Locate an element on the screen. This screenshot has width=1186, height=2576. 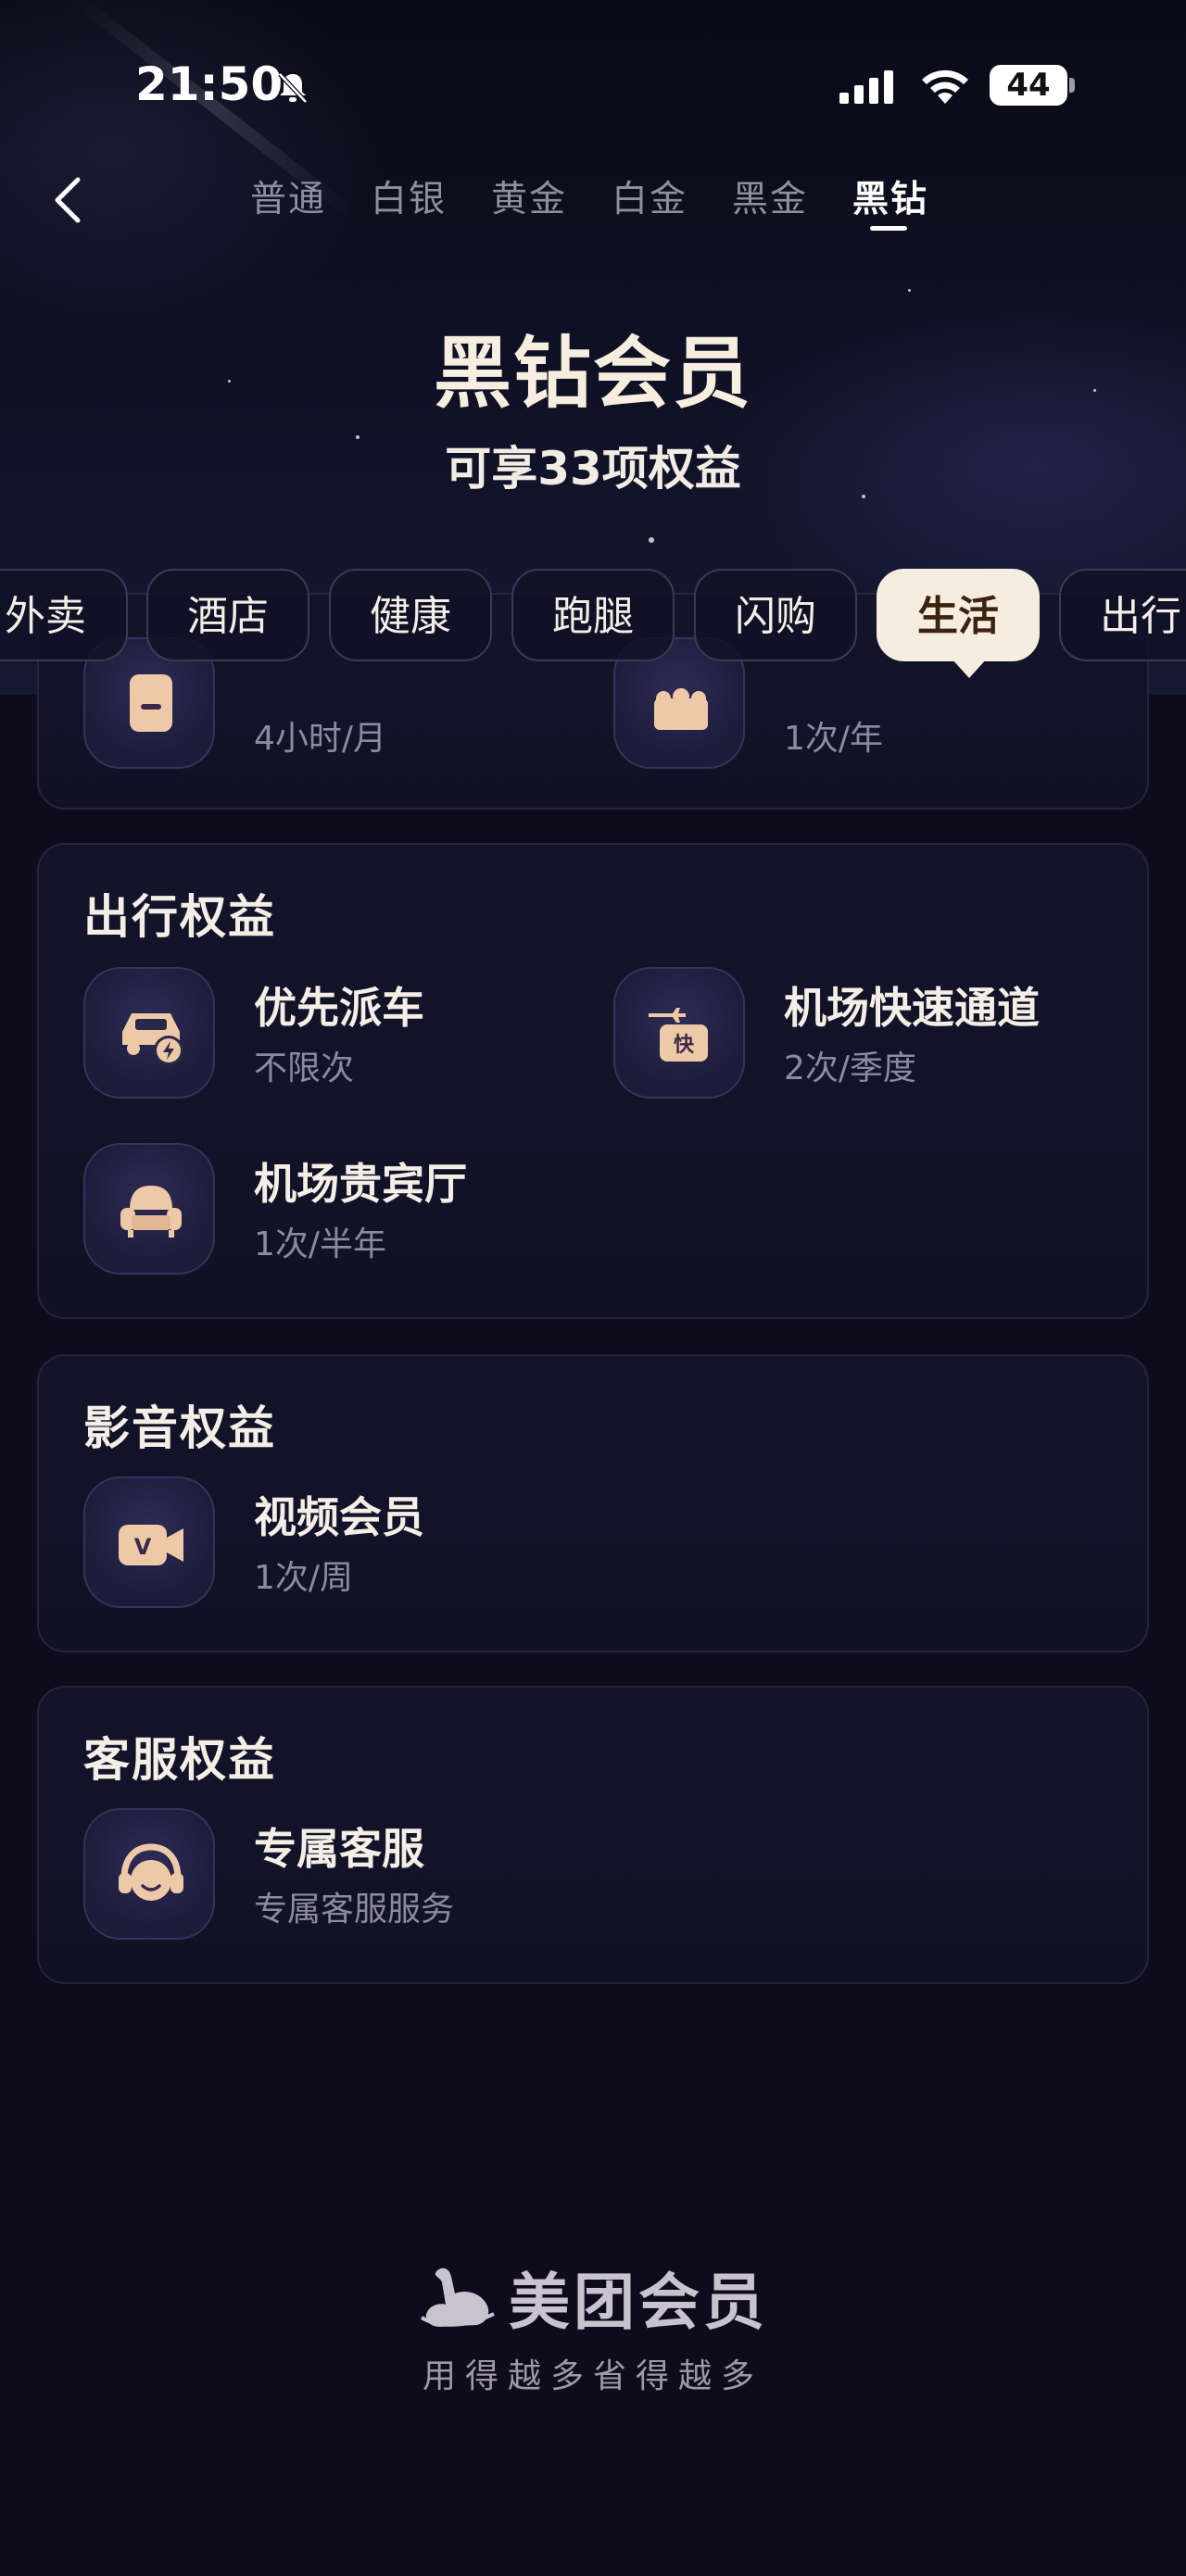
armchair-icon is located at coordinates (149, 1209).